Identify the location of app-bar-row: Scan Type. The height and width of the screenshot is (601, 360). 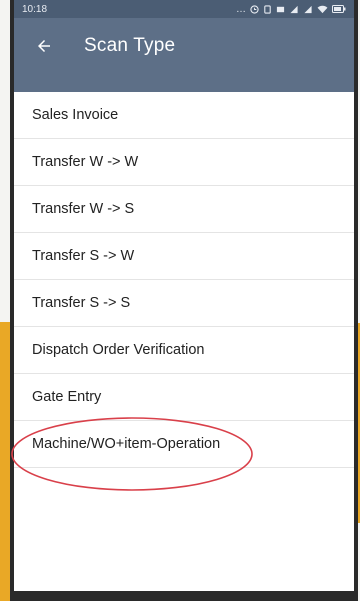
(103, 46).